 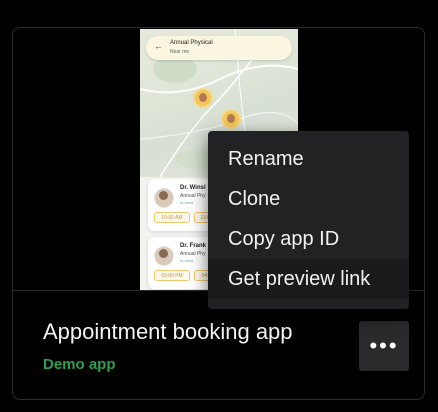 What do you see at coordinates (172, 275) in the screenshot?
I see `time-slot: 03:00 PM` at bounding box center [172, 275].